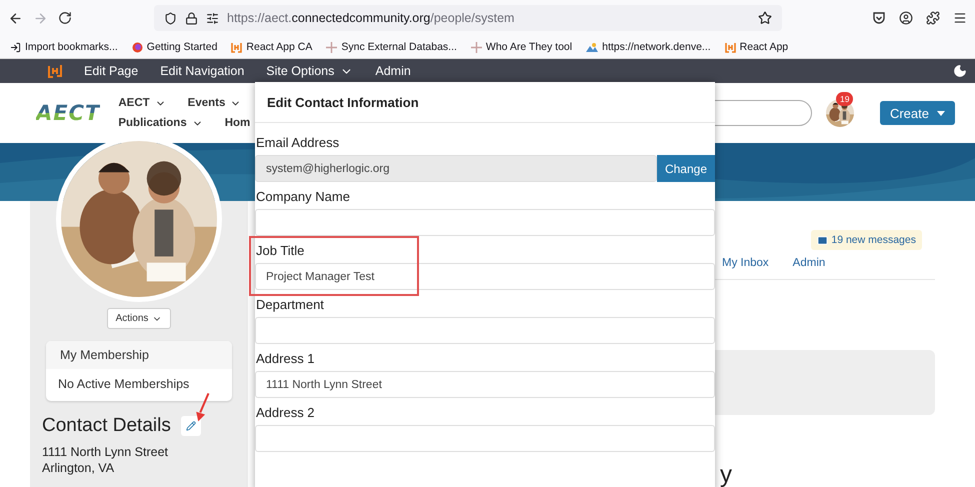  I want to click on admin-menu-item: Admin, so click(393, 71).